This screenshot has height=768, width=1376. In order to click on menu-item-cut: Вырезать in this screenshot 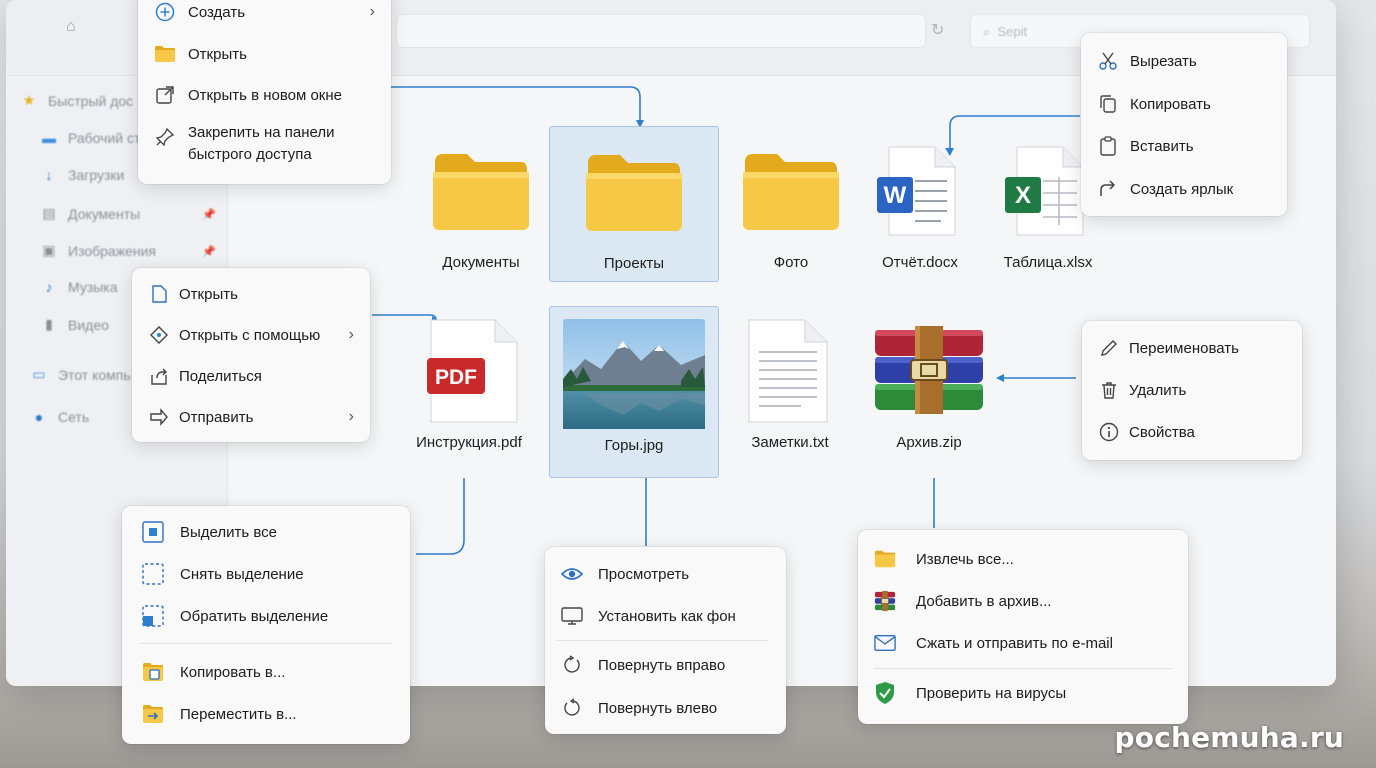, I will do `click(1184, 61)`.